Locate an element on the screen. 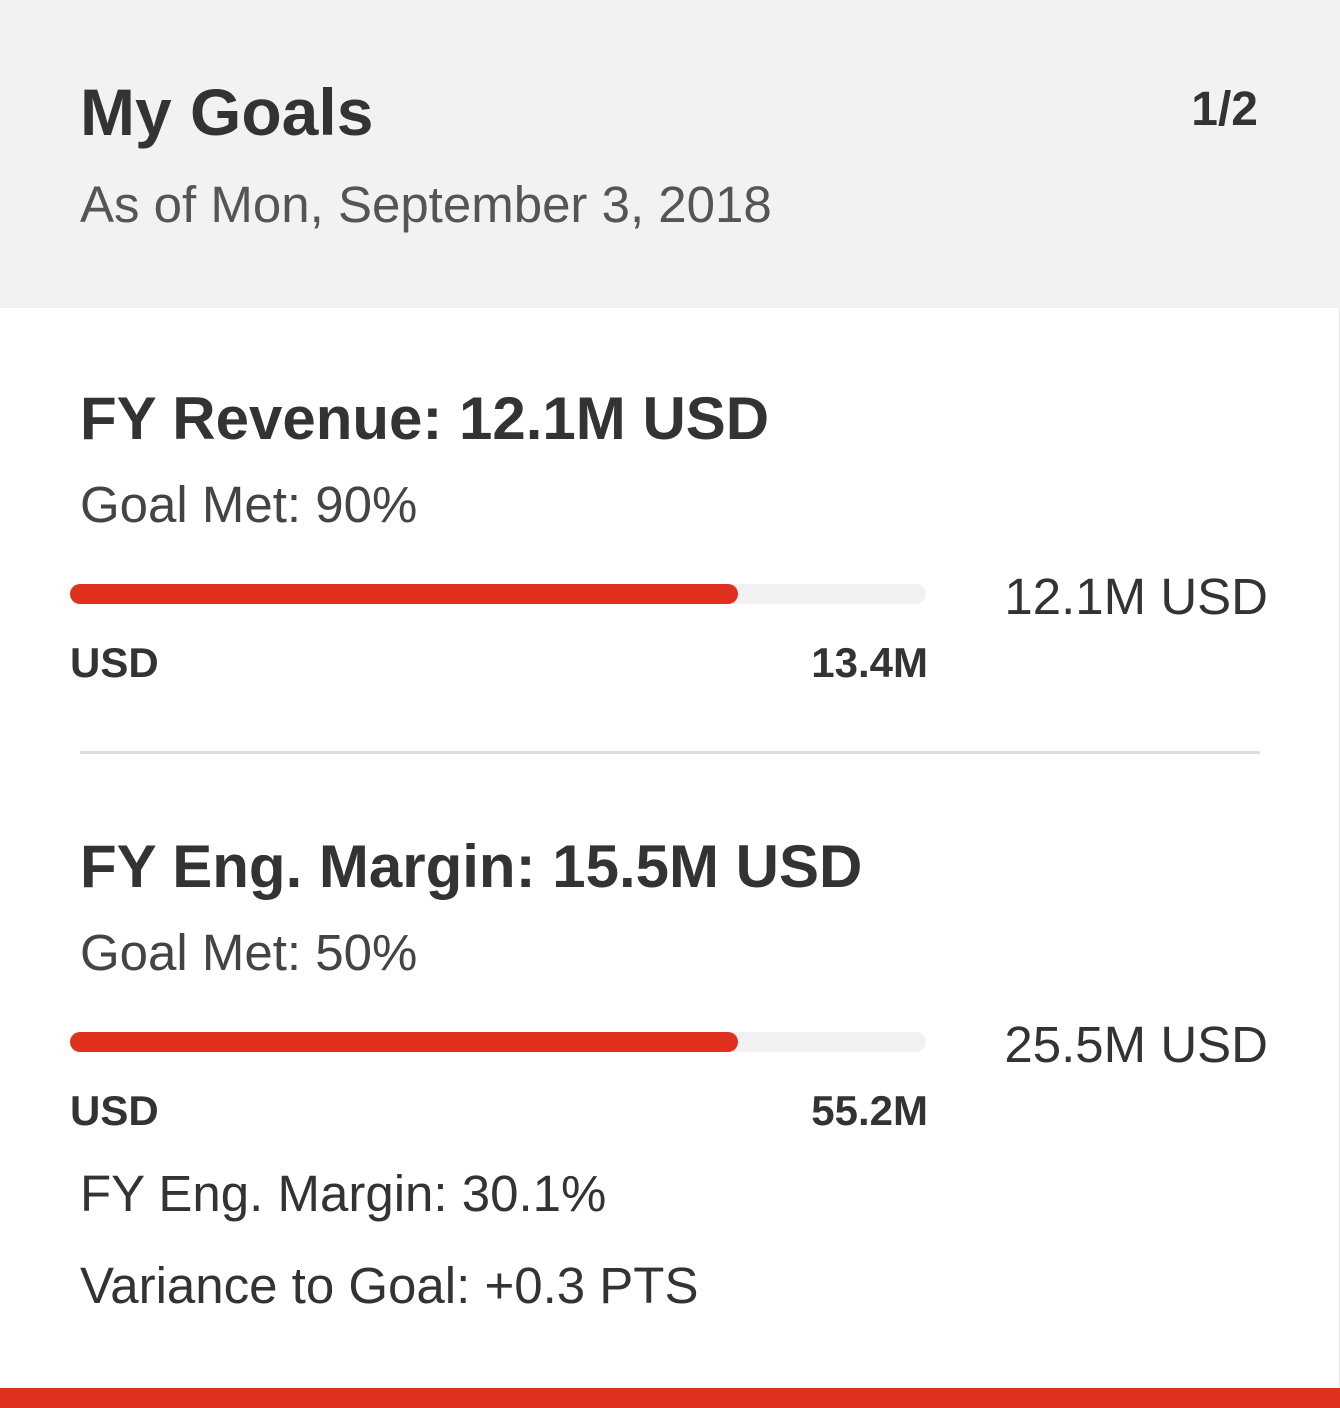 The image size is (1340, 1408). page-indicator: 1/2 is located at coordinates (1224, 110).